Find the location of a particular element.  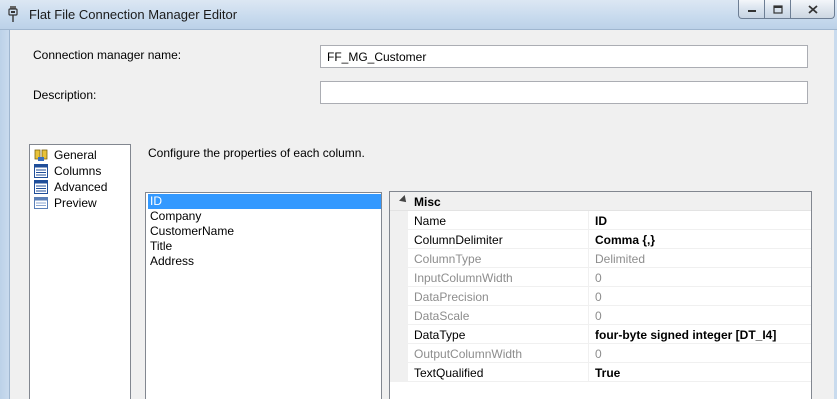

nav-item-label: Advanced is located at coordinates (81, 187).